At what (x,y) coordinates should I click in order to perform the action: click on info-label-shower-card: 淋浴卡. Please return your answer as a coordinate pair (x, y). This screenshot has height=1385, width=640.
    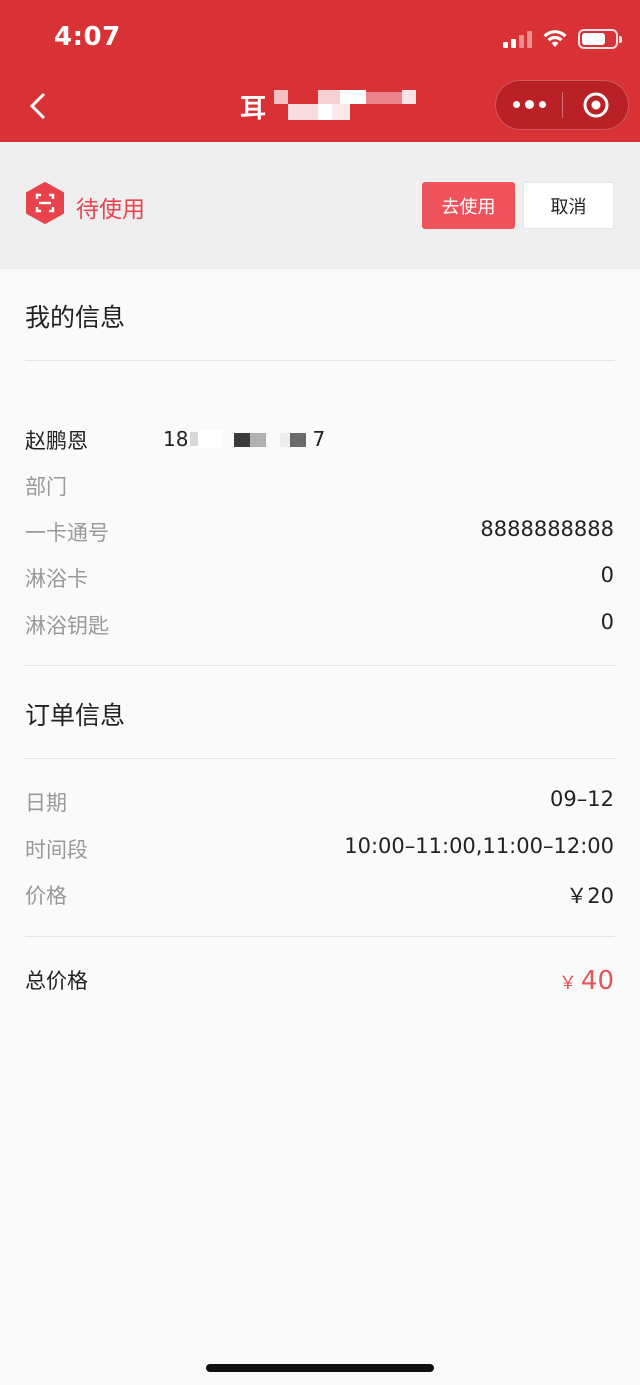
    Looking at the image, I should click on (56, 579).